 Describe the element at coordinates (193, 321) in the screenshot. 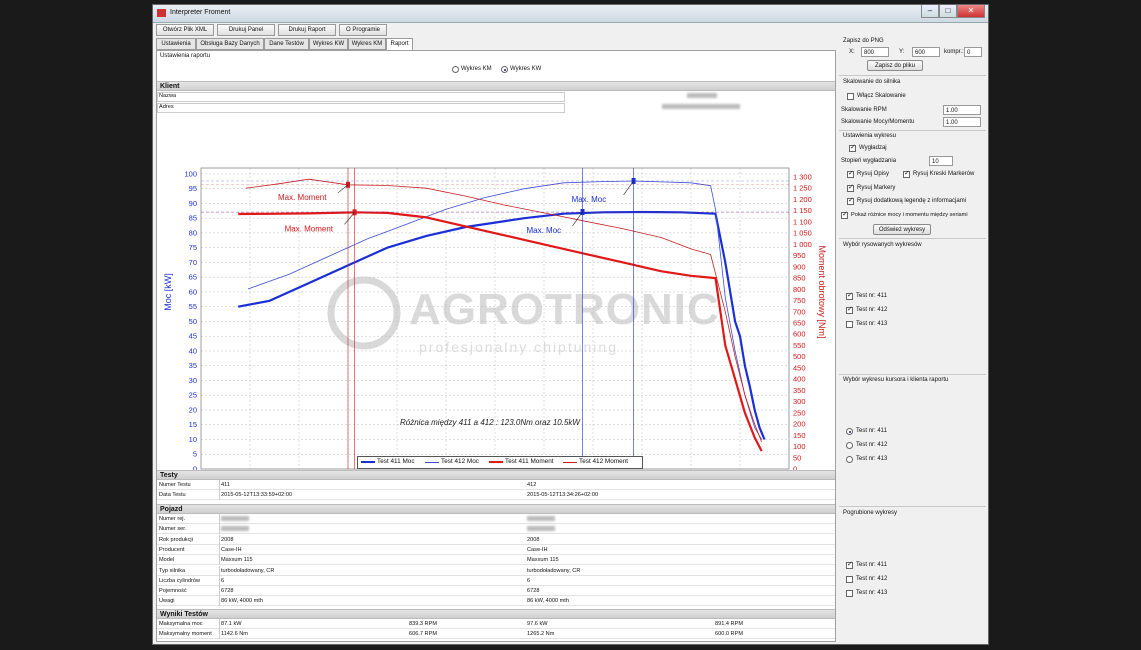

I see `y-tick-label: 50` at that location.